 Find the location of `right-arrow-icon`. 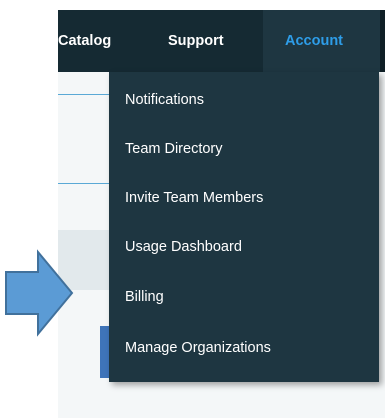

right-arrow-icon is located at coordinates (39, 293).